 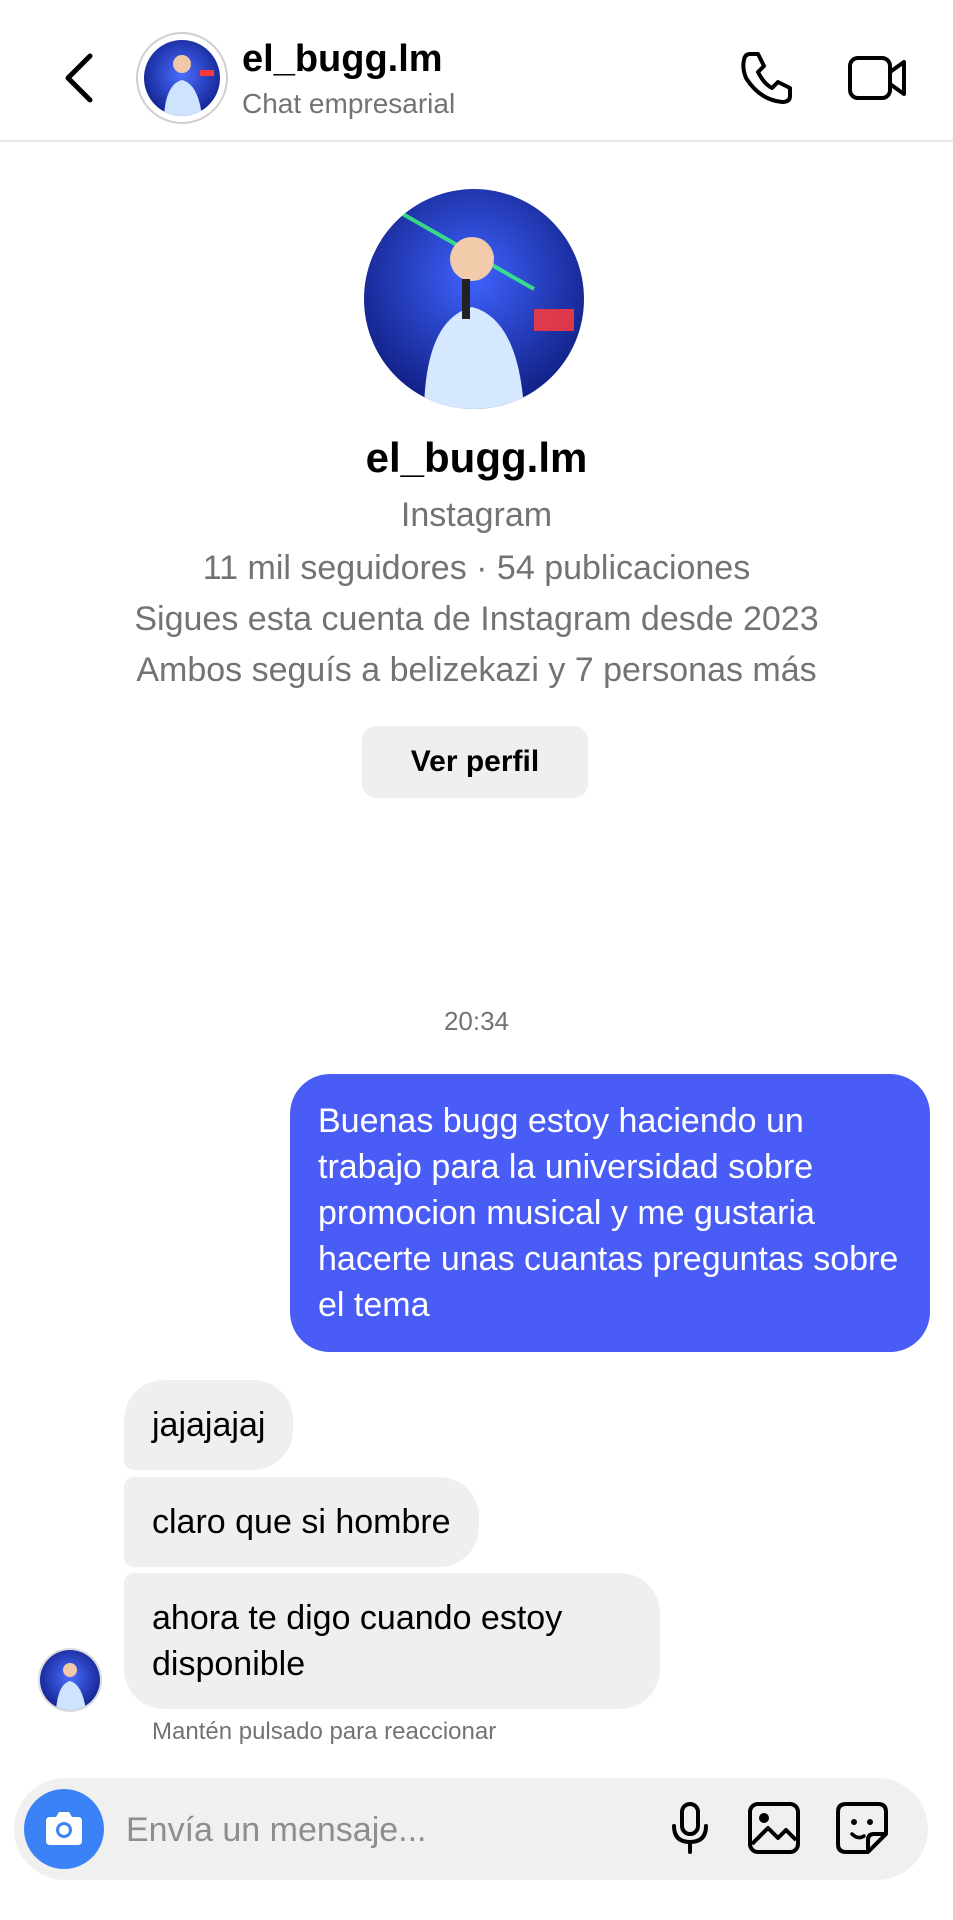 I want to click on back-button, so click(x=80, y=78).